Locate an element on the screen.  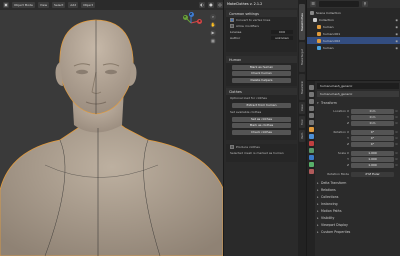
scale-y-field: 1.000 is located at coordinates (372, 159).